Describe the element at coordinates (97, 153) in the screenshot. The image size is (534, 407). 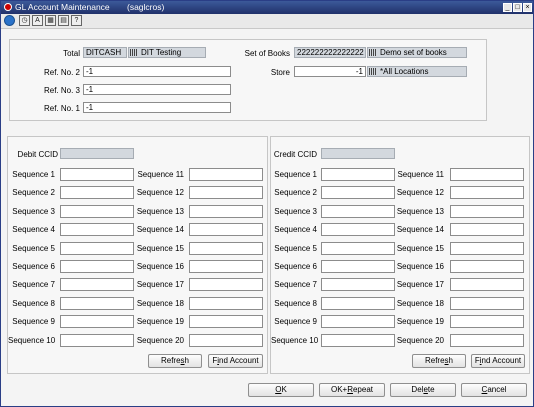
I see `debit-ccid-field` at that location.